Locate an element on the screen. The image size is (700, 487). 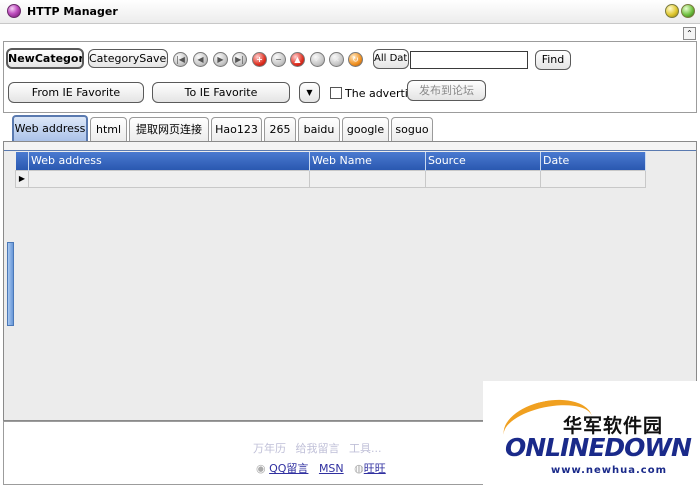
table-row: ▶ is located at coordinates (330, 178).